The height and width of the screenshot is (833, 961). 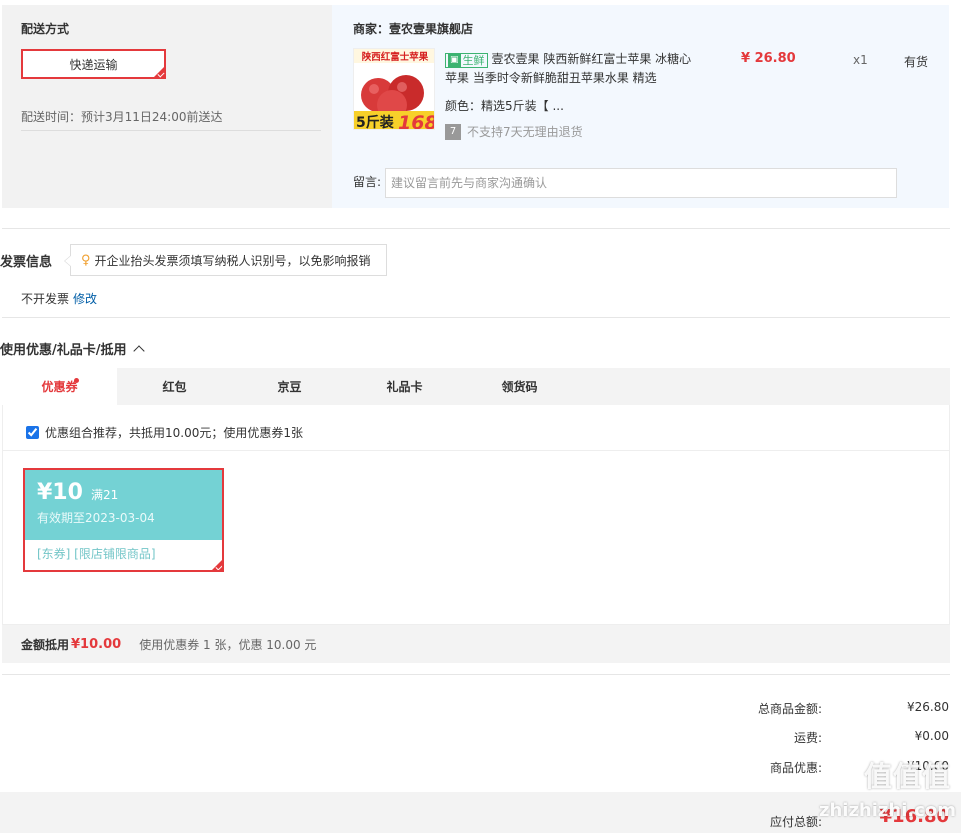 I want to click on shipping-time: 配送时间：预计3月11日24:00前送达, so click(x=122, y=117).